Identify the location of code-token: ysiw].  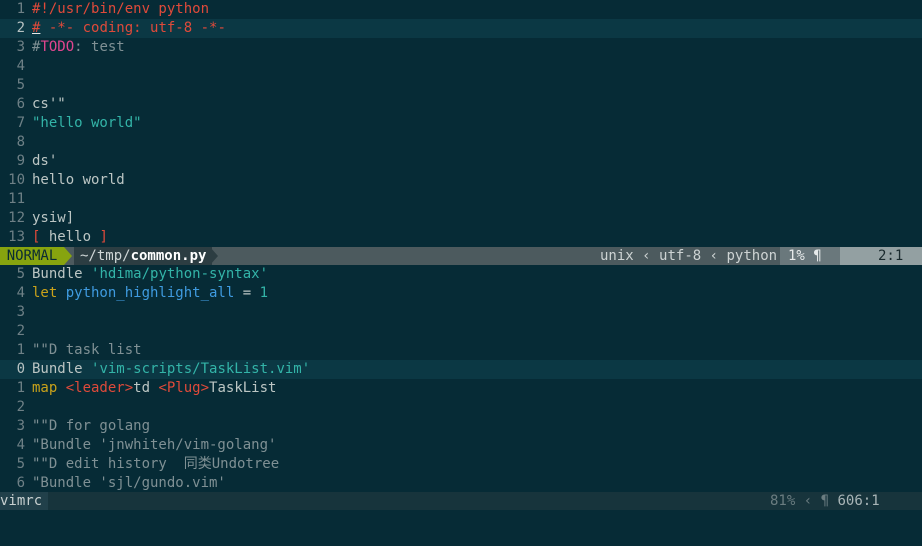
(53, 218).